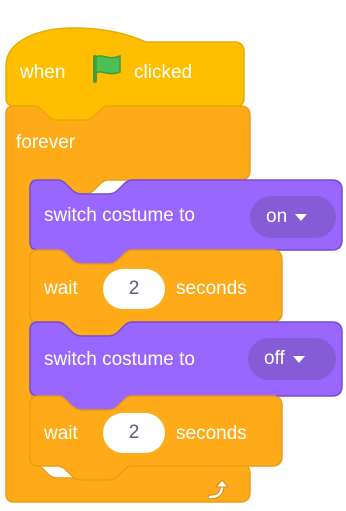 Image resolution: width=346 pixels, height=511 pixels. Describe the element at coordinates (46, 142) in the screenshot. I see `forever-label: forever` at that location.